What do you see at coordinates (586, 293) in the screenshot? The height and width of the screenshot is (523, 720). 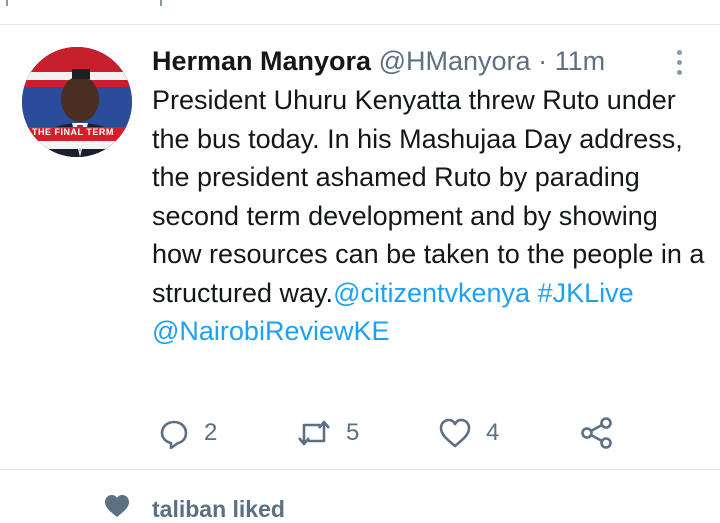 I see `hashtag-link: #JKLive` at bounding box center [586, 293].